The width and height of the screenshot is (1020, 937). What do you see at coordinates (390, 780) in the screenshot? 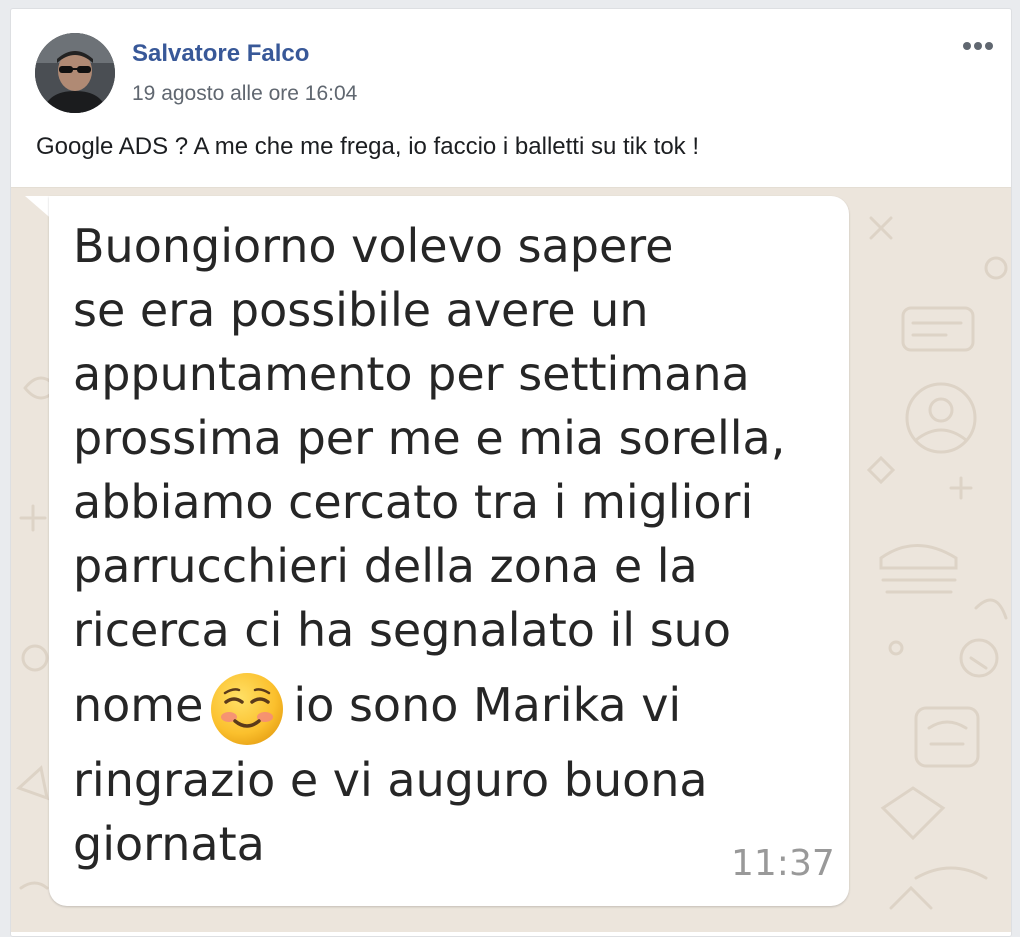
I see `message-line: ringrazio e vi auguro buona` at bounding box center [390, 780].